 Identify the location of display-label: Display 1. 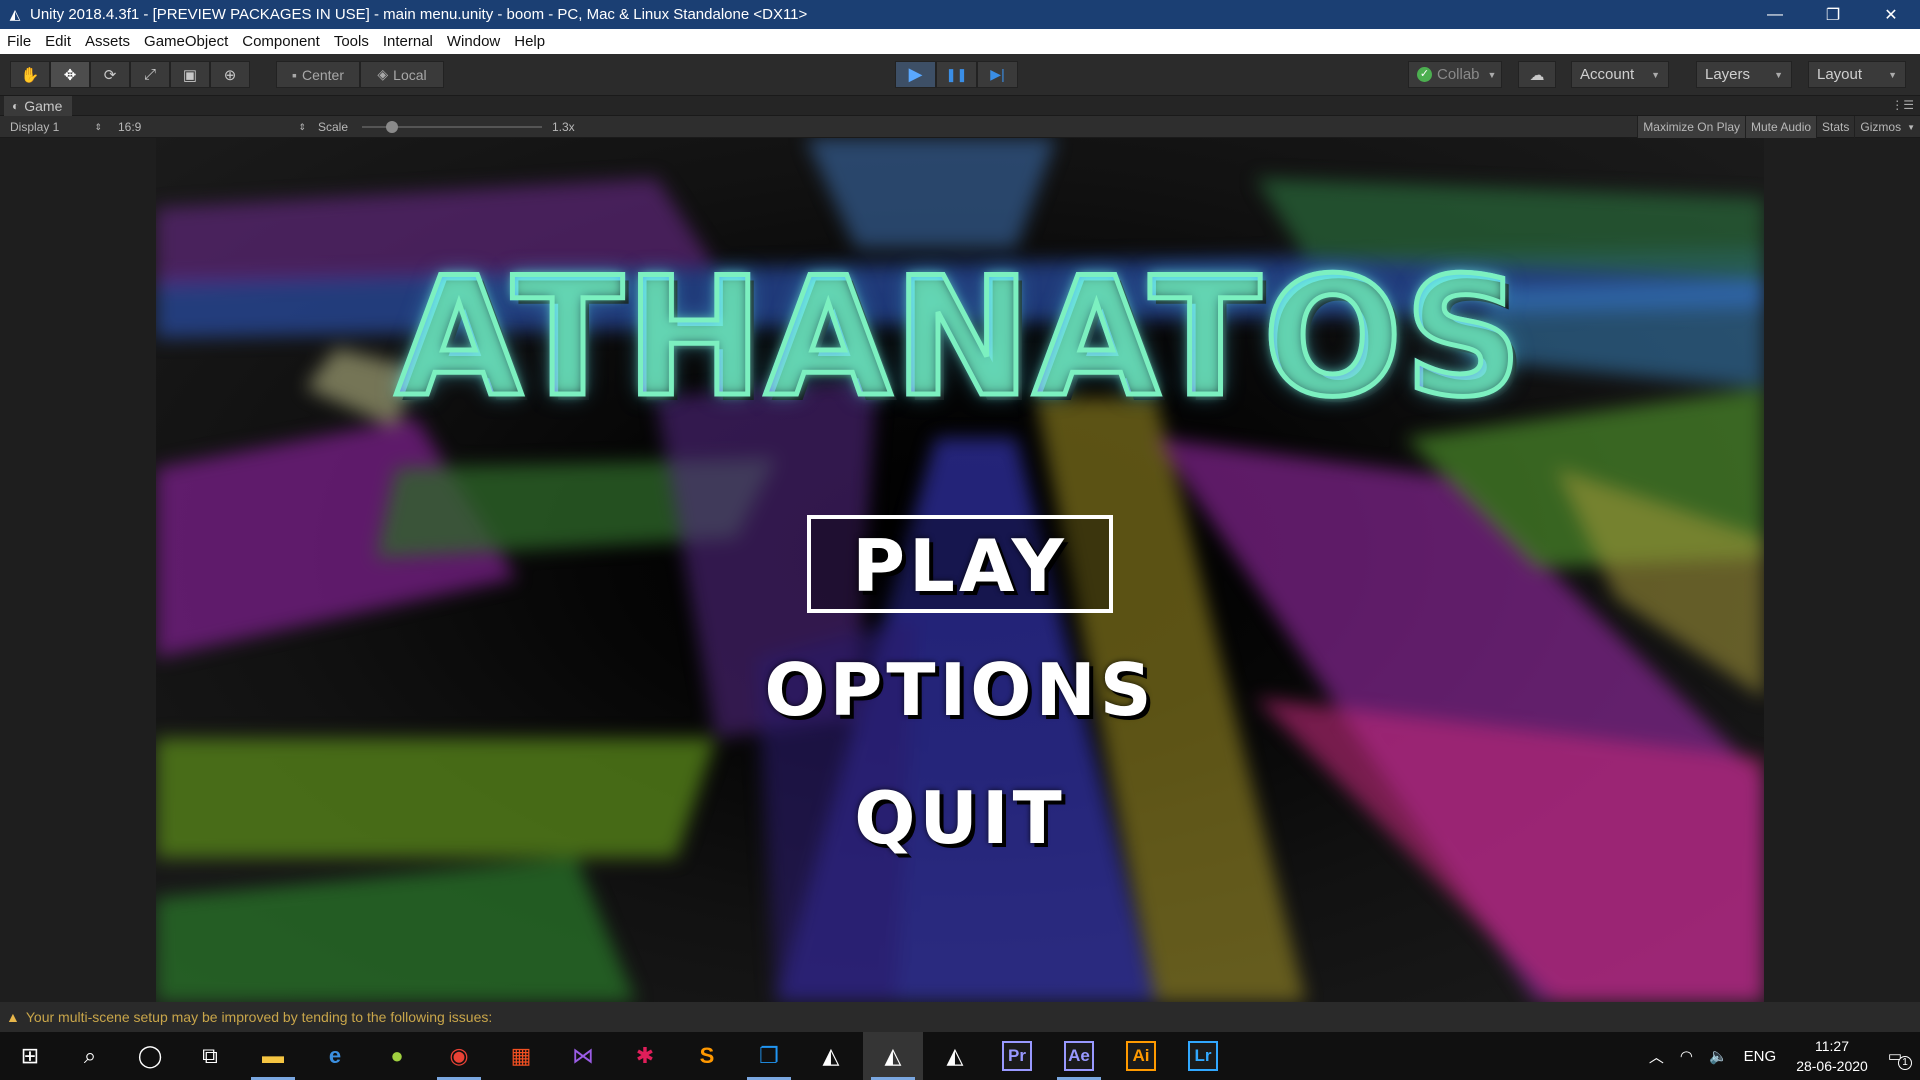
(35, 127).